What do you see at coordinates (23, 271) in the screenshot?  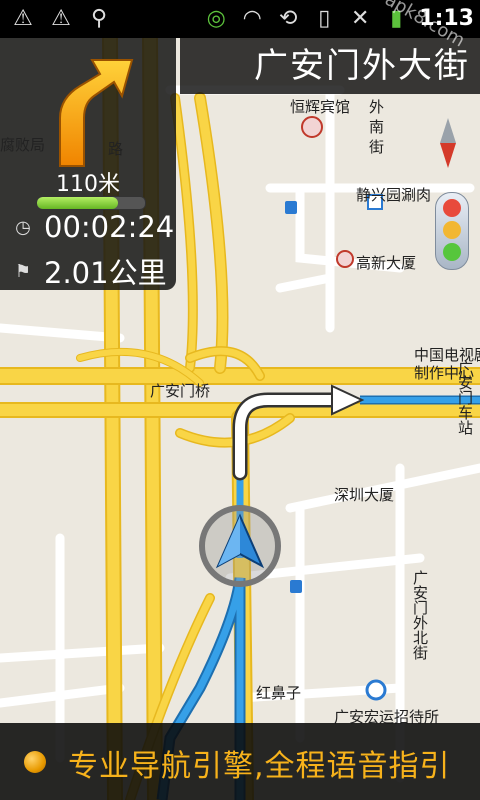 I see `checkered-flag-icon: ⚑` at bounding box center [23, 271].